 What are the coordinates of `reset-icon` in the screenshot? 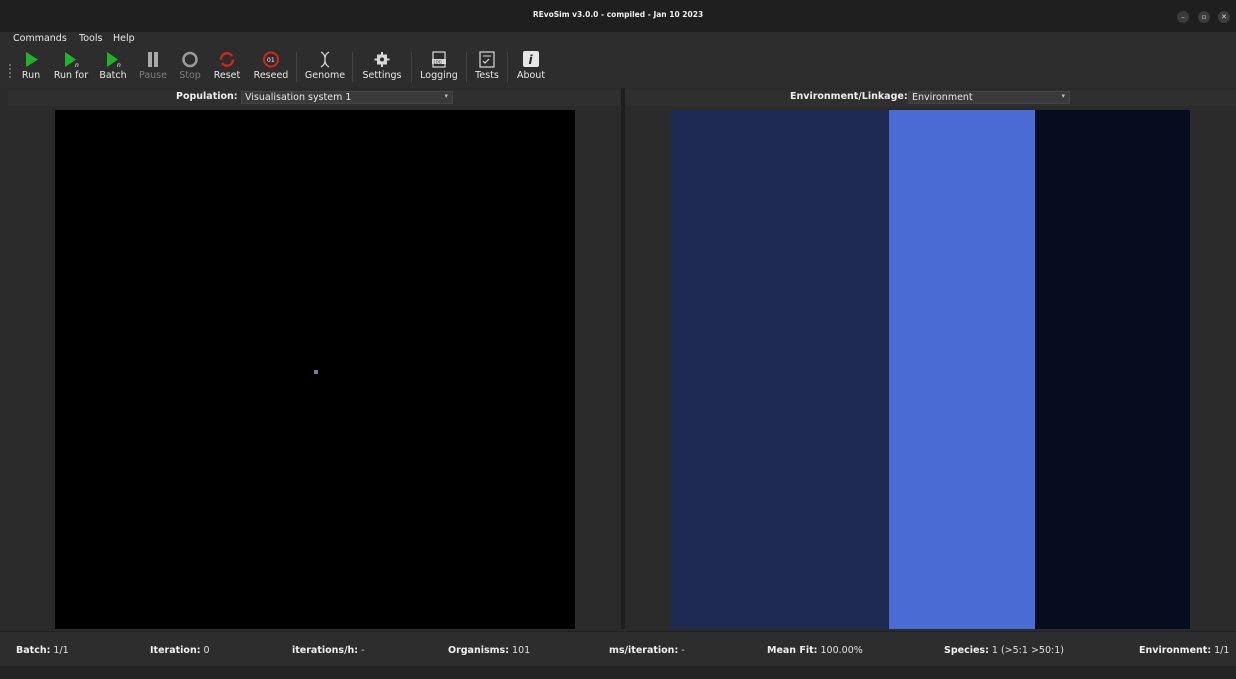 It's located at (227, 59).